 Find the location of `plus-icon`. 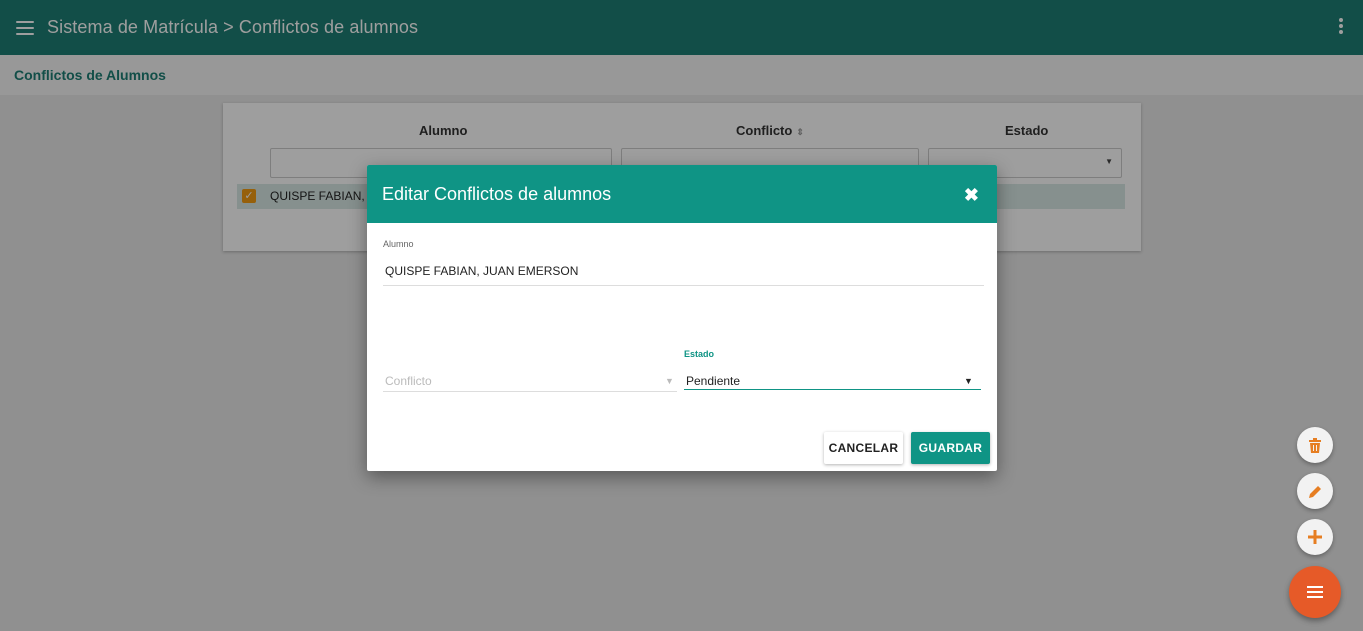

plus-icon is located at coordinates (1315, 537).